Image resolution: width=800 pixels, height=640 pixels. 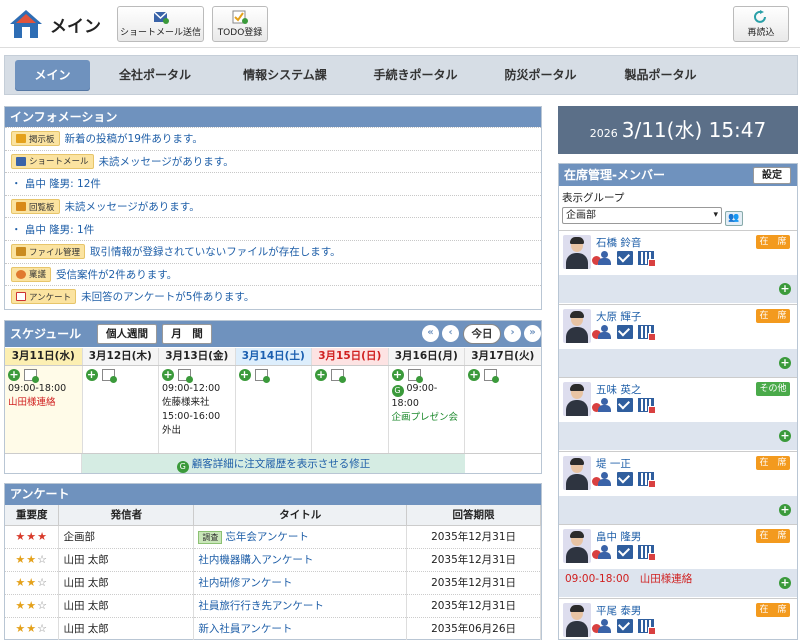 I want to click on survey-title-cell: 社員旅行行き先アンケート, so click(x=300, y=606).